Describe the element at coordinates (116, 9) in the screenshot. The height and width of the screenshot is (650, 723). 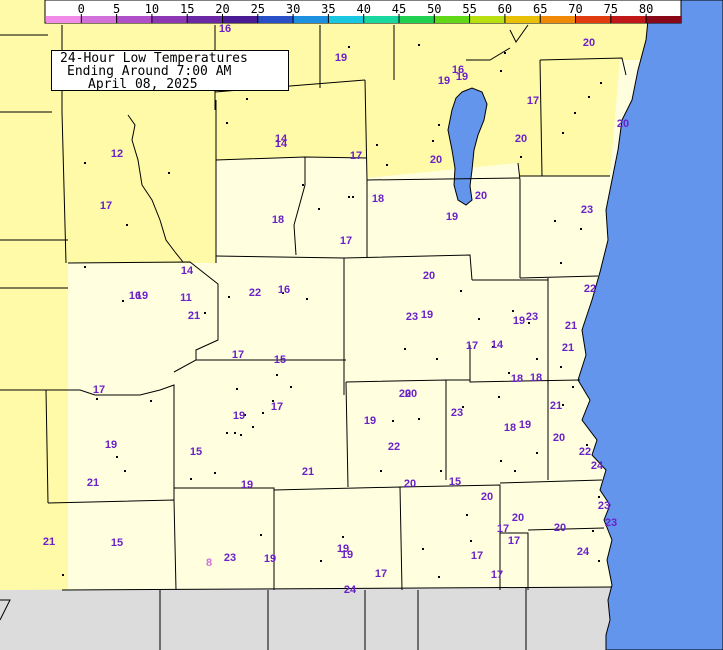
I see `color-scale-label: 5` at that location.